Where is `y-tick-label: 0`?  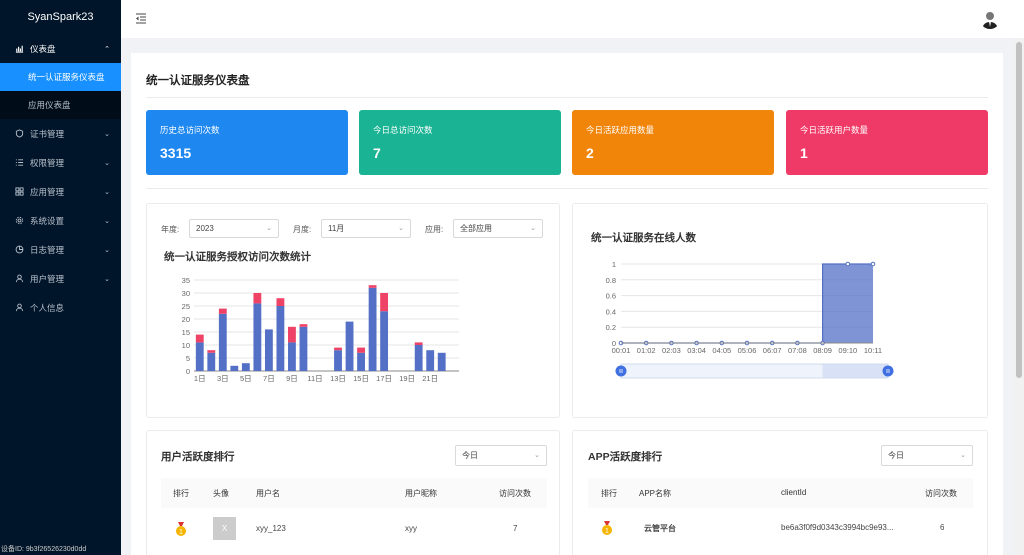
y-tick-label: 0 is located at coordinates (188, 371).